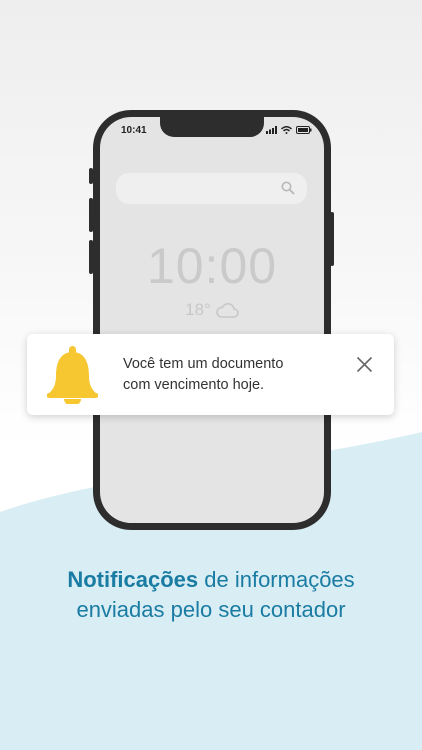  Describe the element at coordinates (133, 579) in the screenshot. I see `caption-highlight: Notificações` at that location.